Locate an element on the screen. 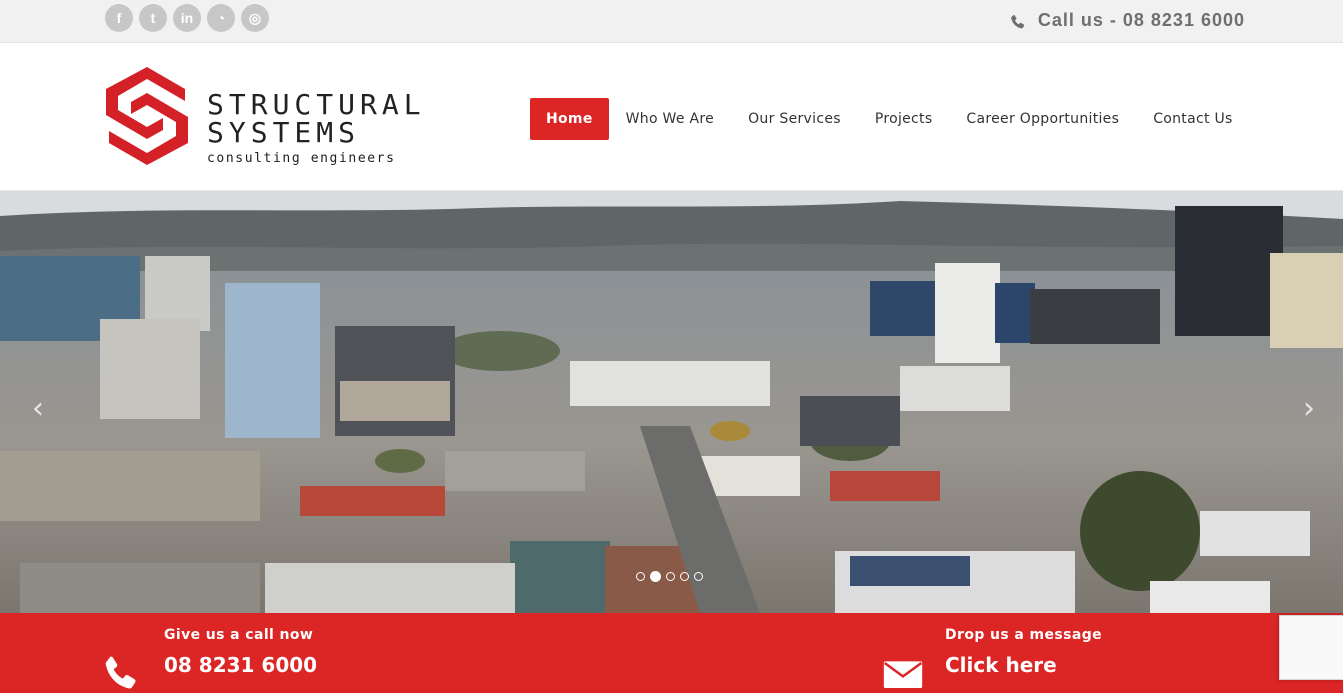 The image size is (1343, 693). logo-line-systems: SYSTEMS is located at coordinates (284, 132).